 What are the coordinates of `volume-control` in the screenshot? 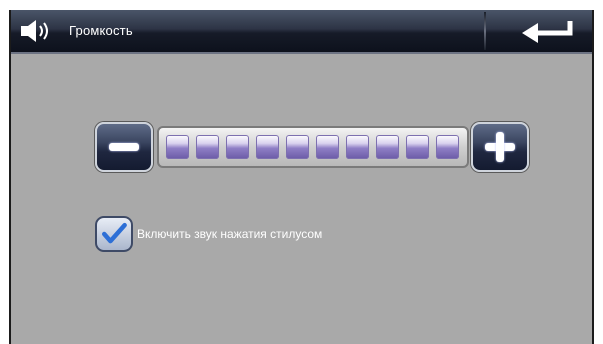 It's located at (313, 148).